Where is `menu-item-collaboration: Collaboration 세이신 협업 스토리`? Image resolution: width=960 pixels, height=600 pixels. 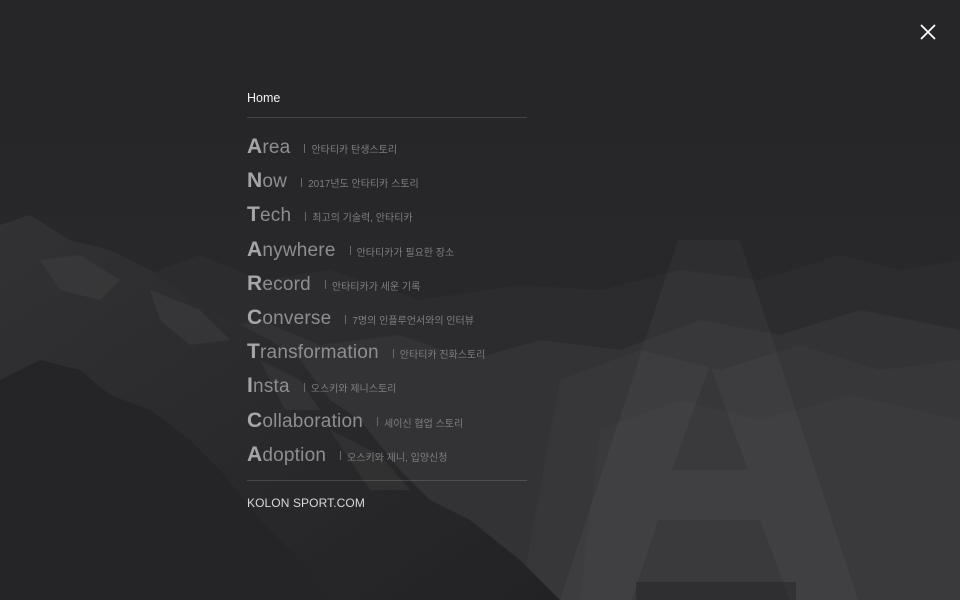
menu-item-collaboration: Collaboration 세이신 협업 스토리 is located at coordinates (387, 421).